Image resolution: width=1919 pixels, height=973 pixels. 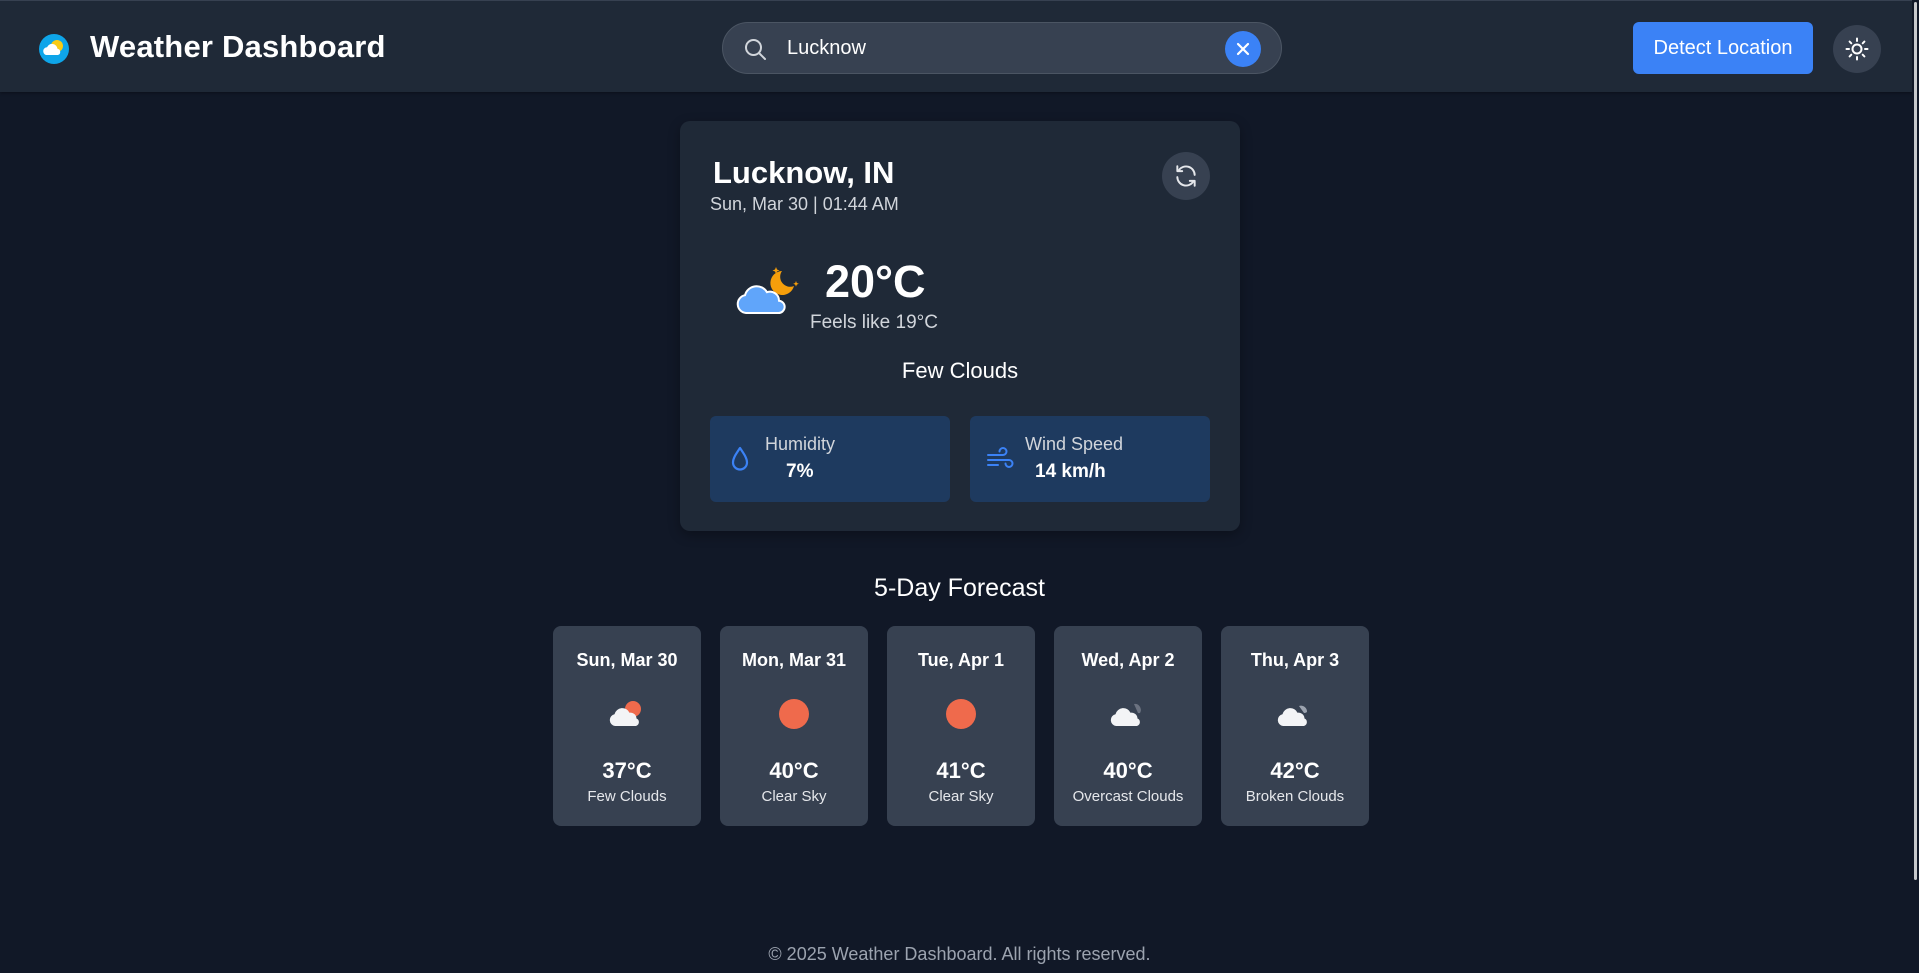 I want to click on top-header: Weather Dashboard Detect Location, so click(x=959, y=46).